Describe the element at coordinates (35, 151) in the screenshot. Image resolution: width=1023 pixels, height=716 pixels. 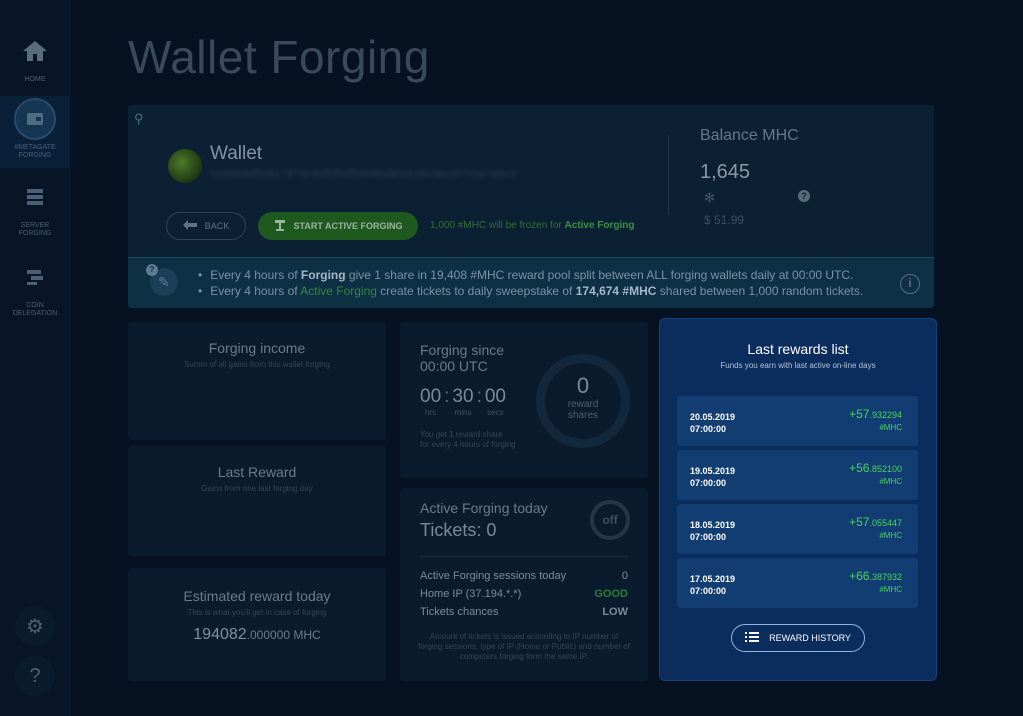
I see `sidebar-item-label: #METAGATE FORGING` at that location.